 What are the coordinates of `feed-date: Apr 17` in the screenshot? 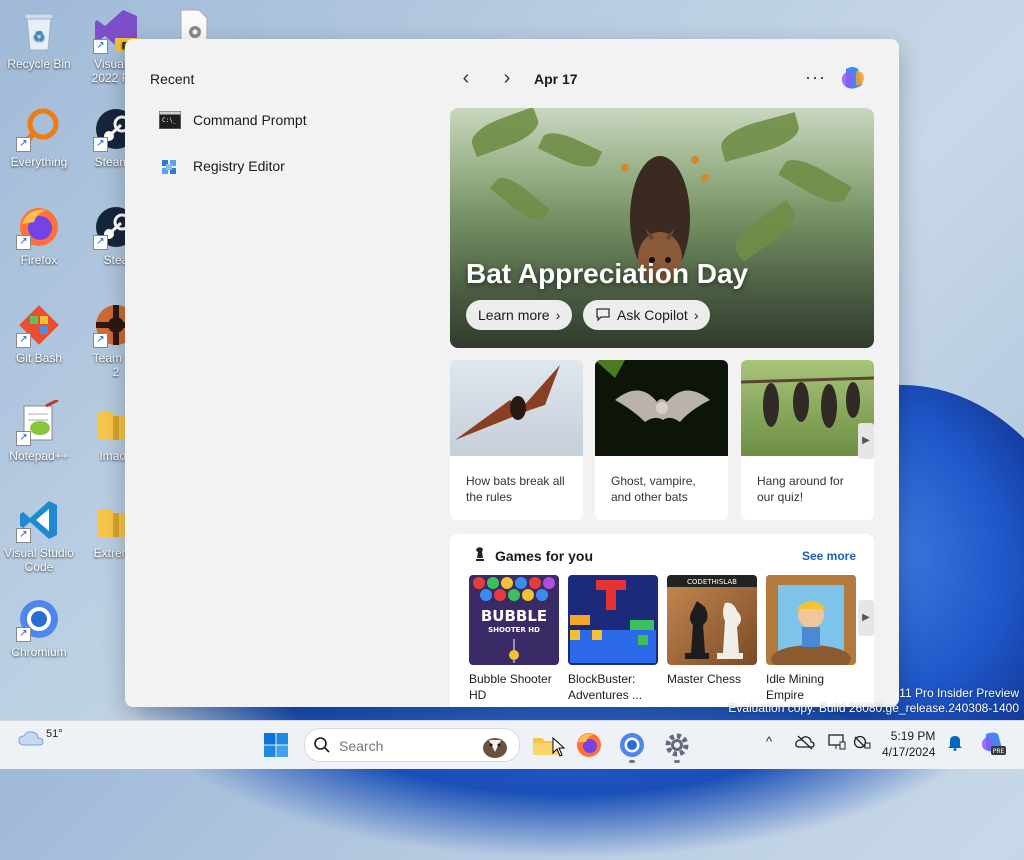 It's located at (556, 79).